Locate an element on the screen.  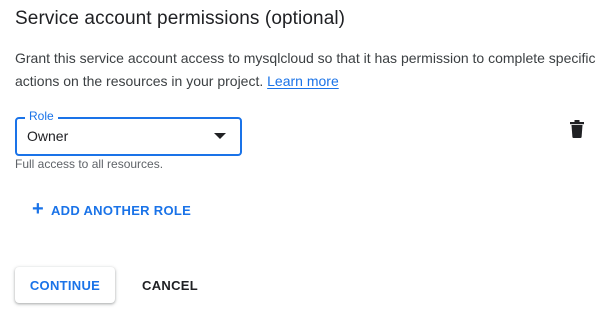
role-select: Role Owner is located at coordinates (128, 132).